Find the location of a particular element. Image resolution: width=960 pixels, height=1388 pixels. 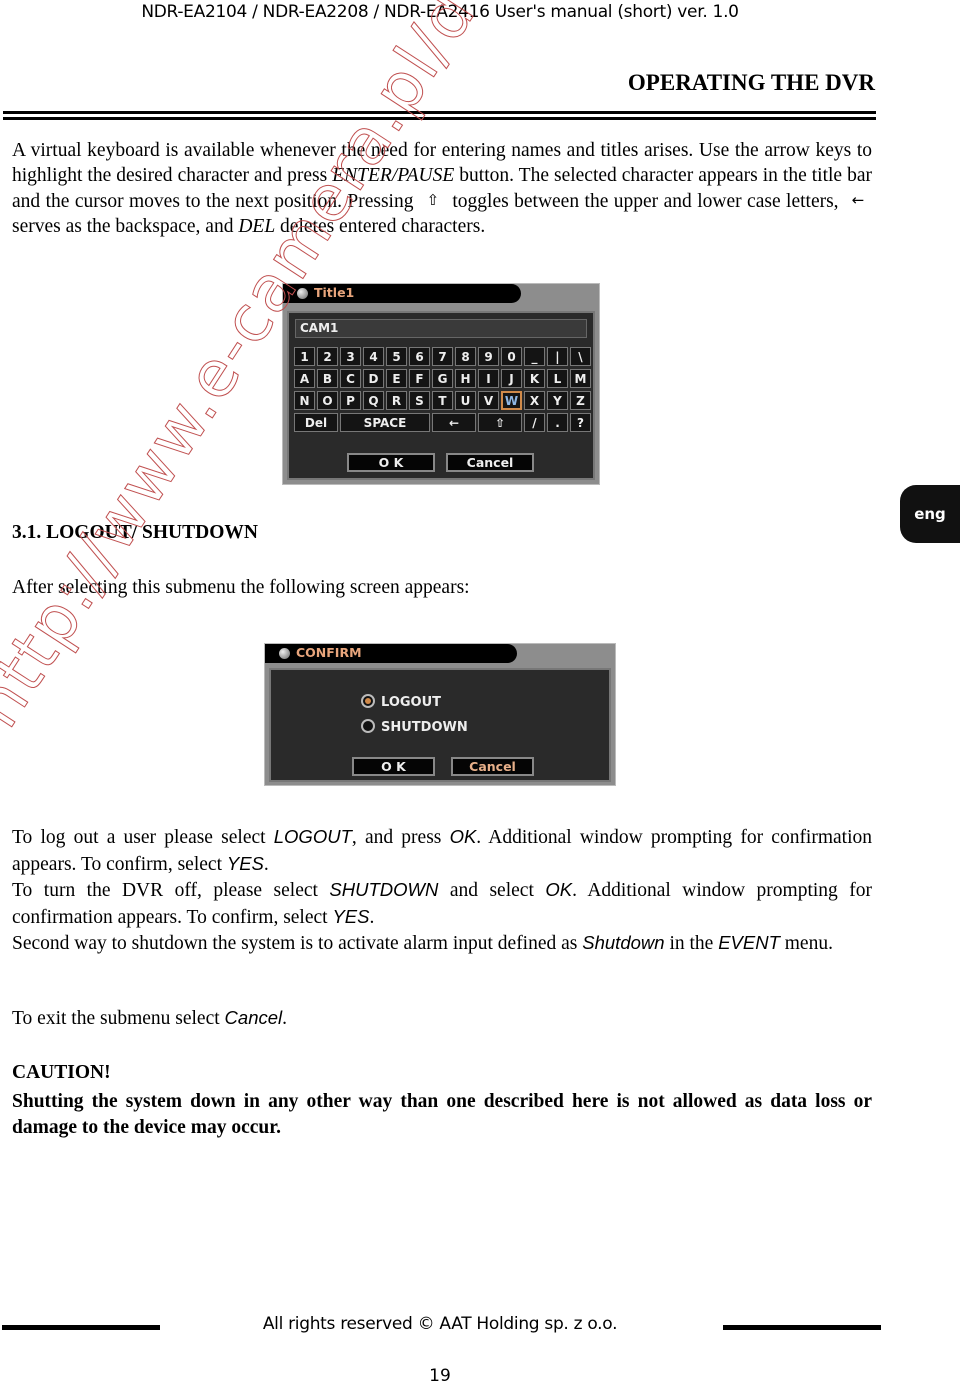

key-d: D is located at coordinates (373, 378).